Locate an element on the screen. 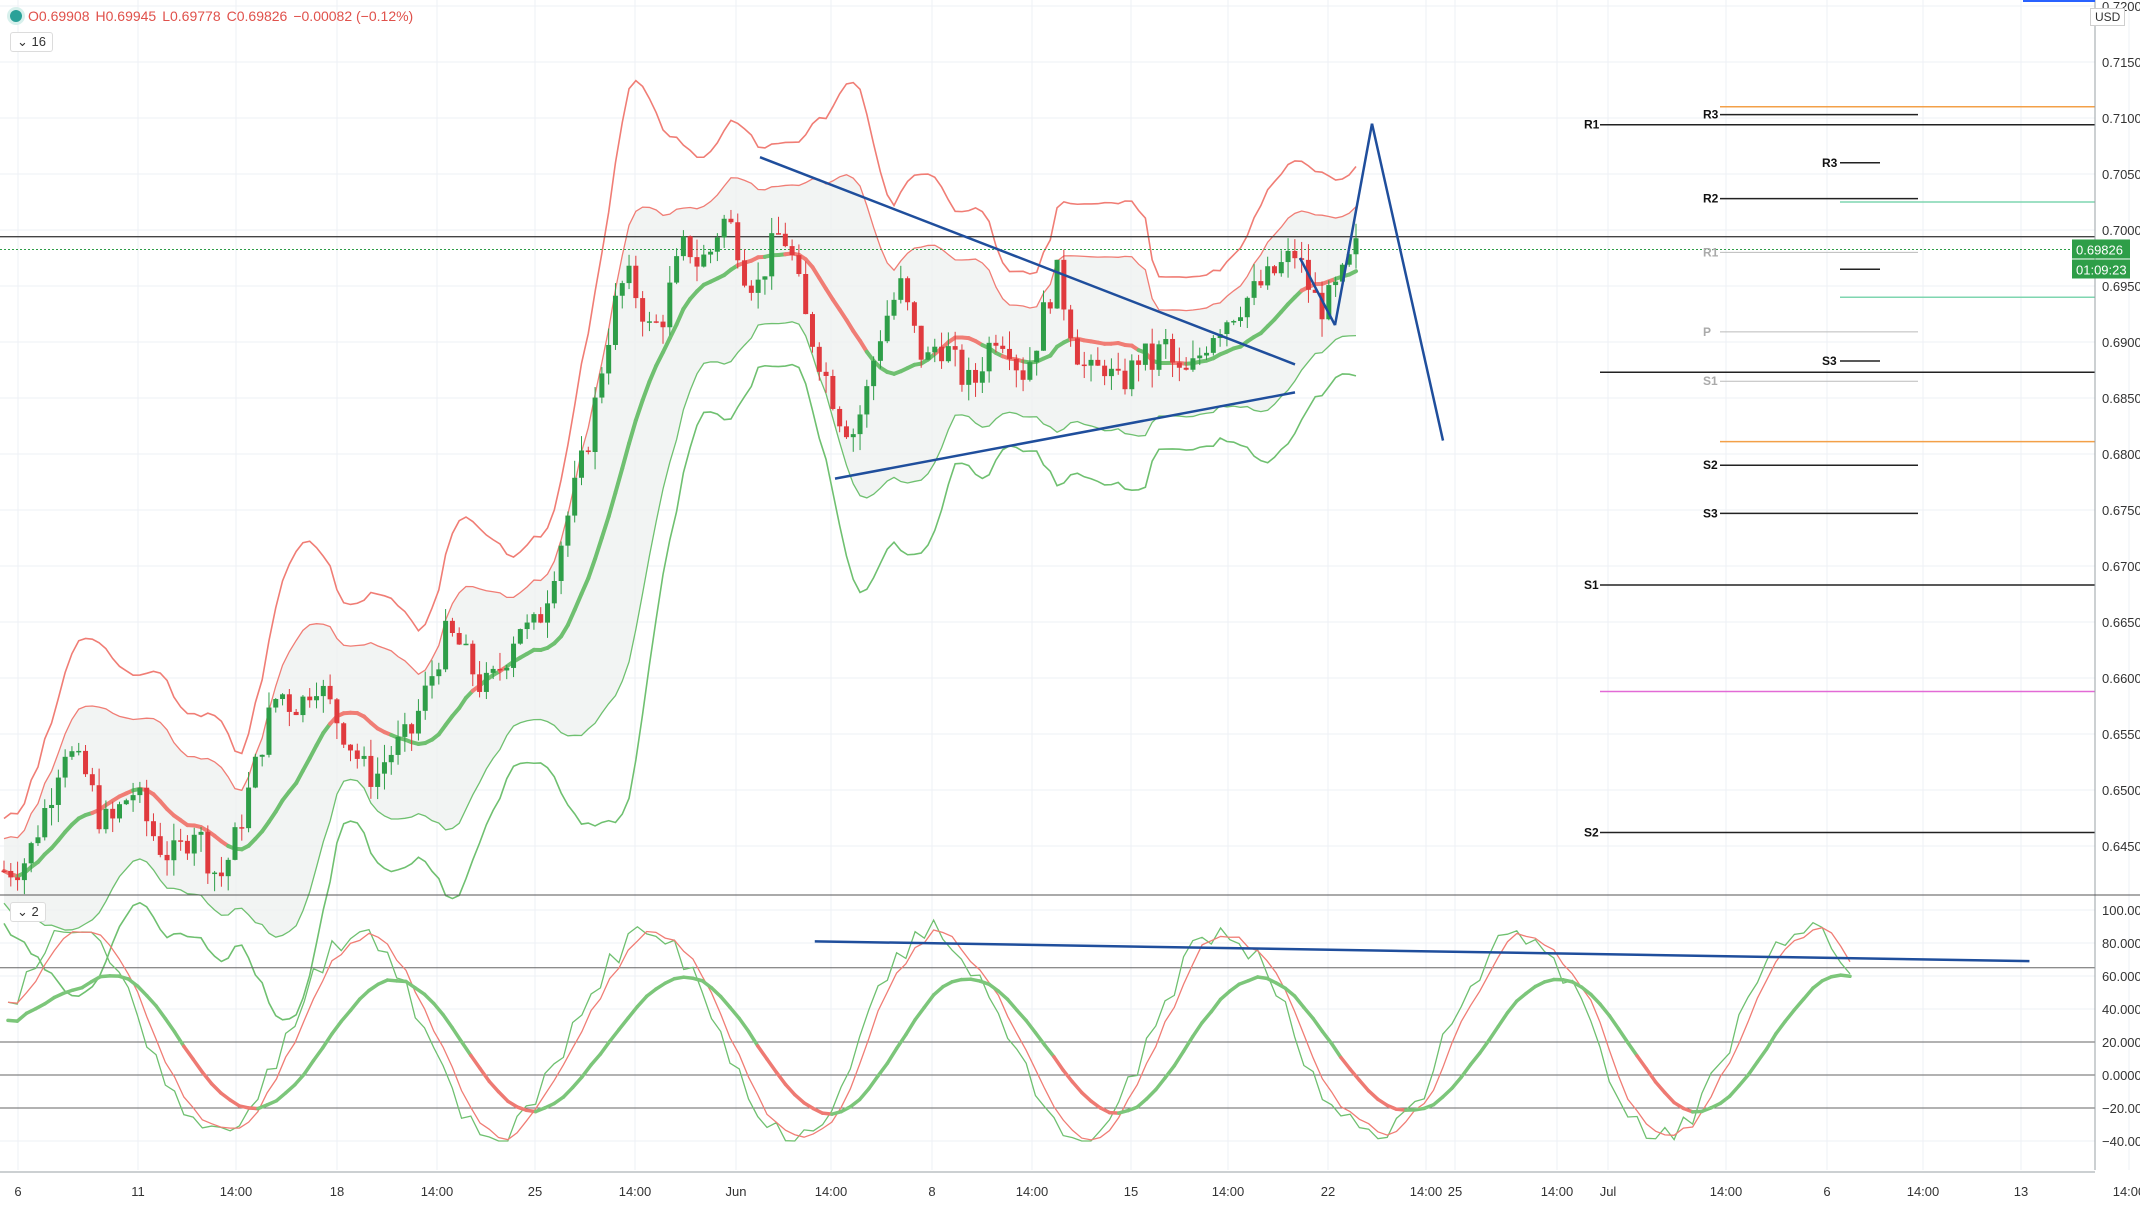 The height and width of the screenshot is (1205, 2140). time-tick-label: 25 is located at coordinates (1455, 1191).